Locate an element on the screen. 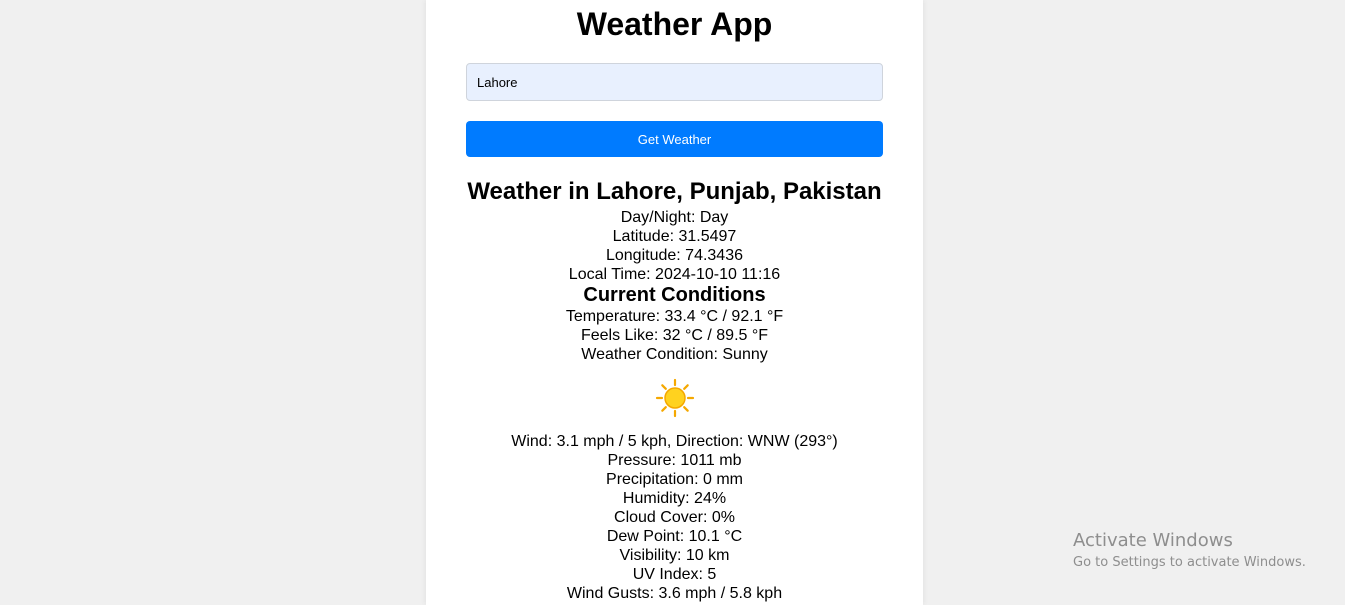  current-conditions-heading: Current Conditions is located at coordinates (674, 295).